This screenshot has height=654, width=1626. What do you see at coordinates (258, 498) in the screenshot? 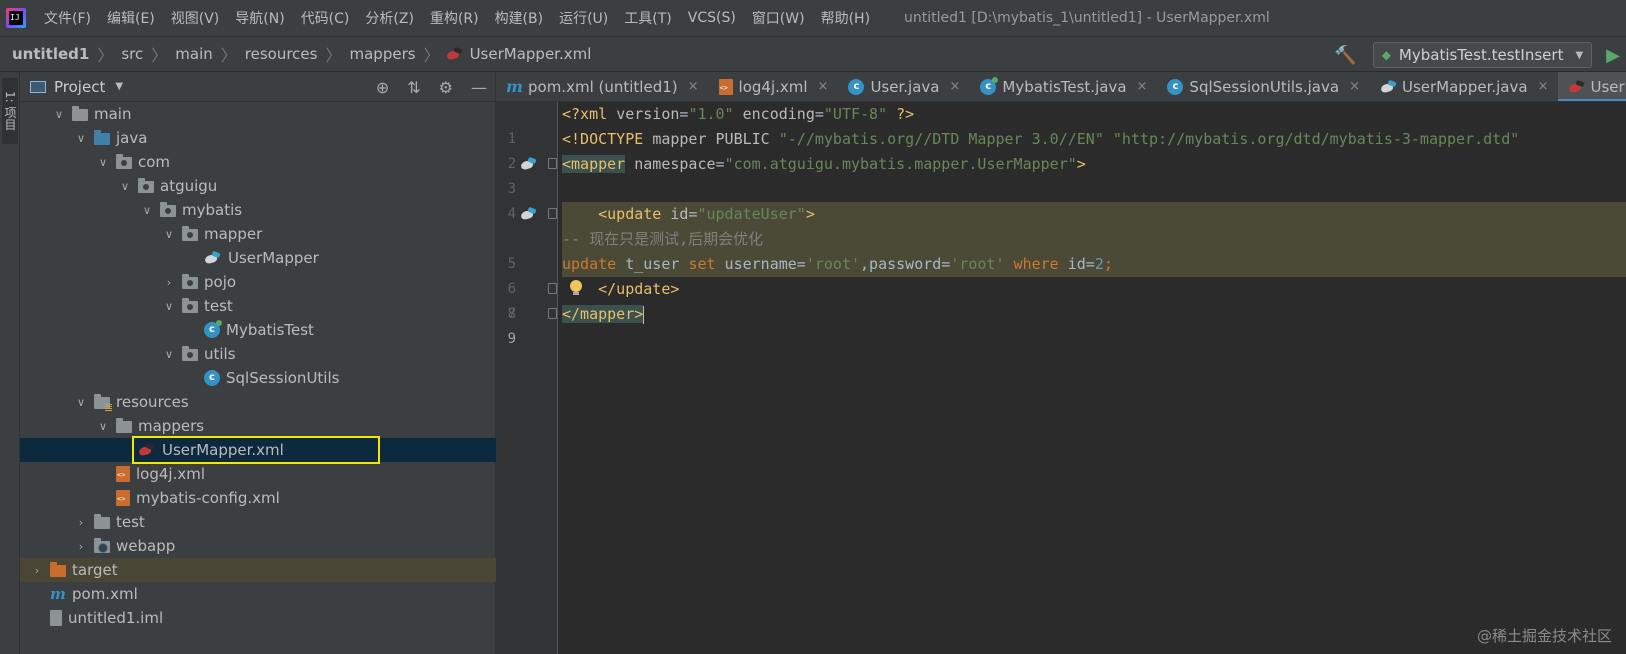
I see `tree-item: mybatis-config.xml` at bounding box center [258, 498].